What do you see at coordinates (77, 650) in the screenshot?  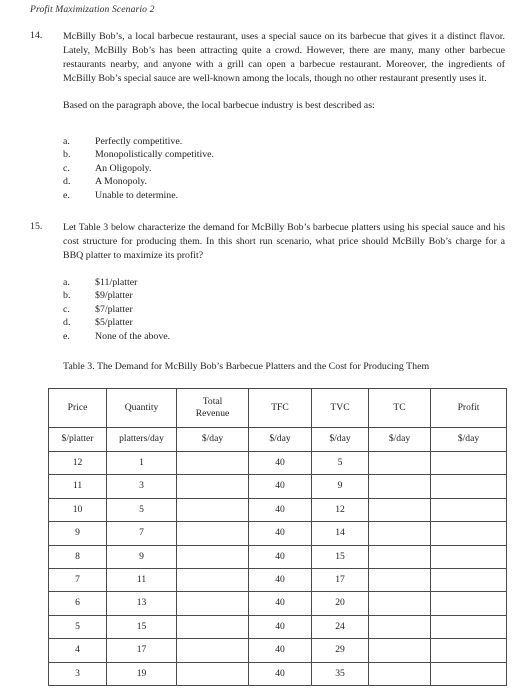 I see `cell-price: 4` at bounding box center [77, 650].